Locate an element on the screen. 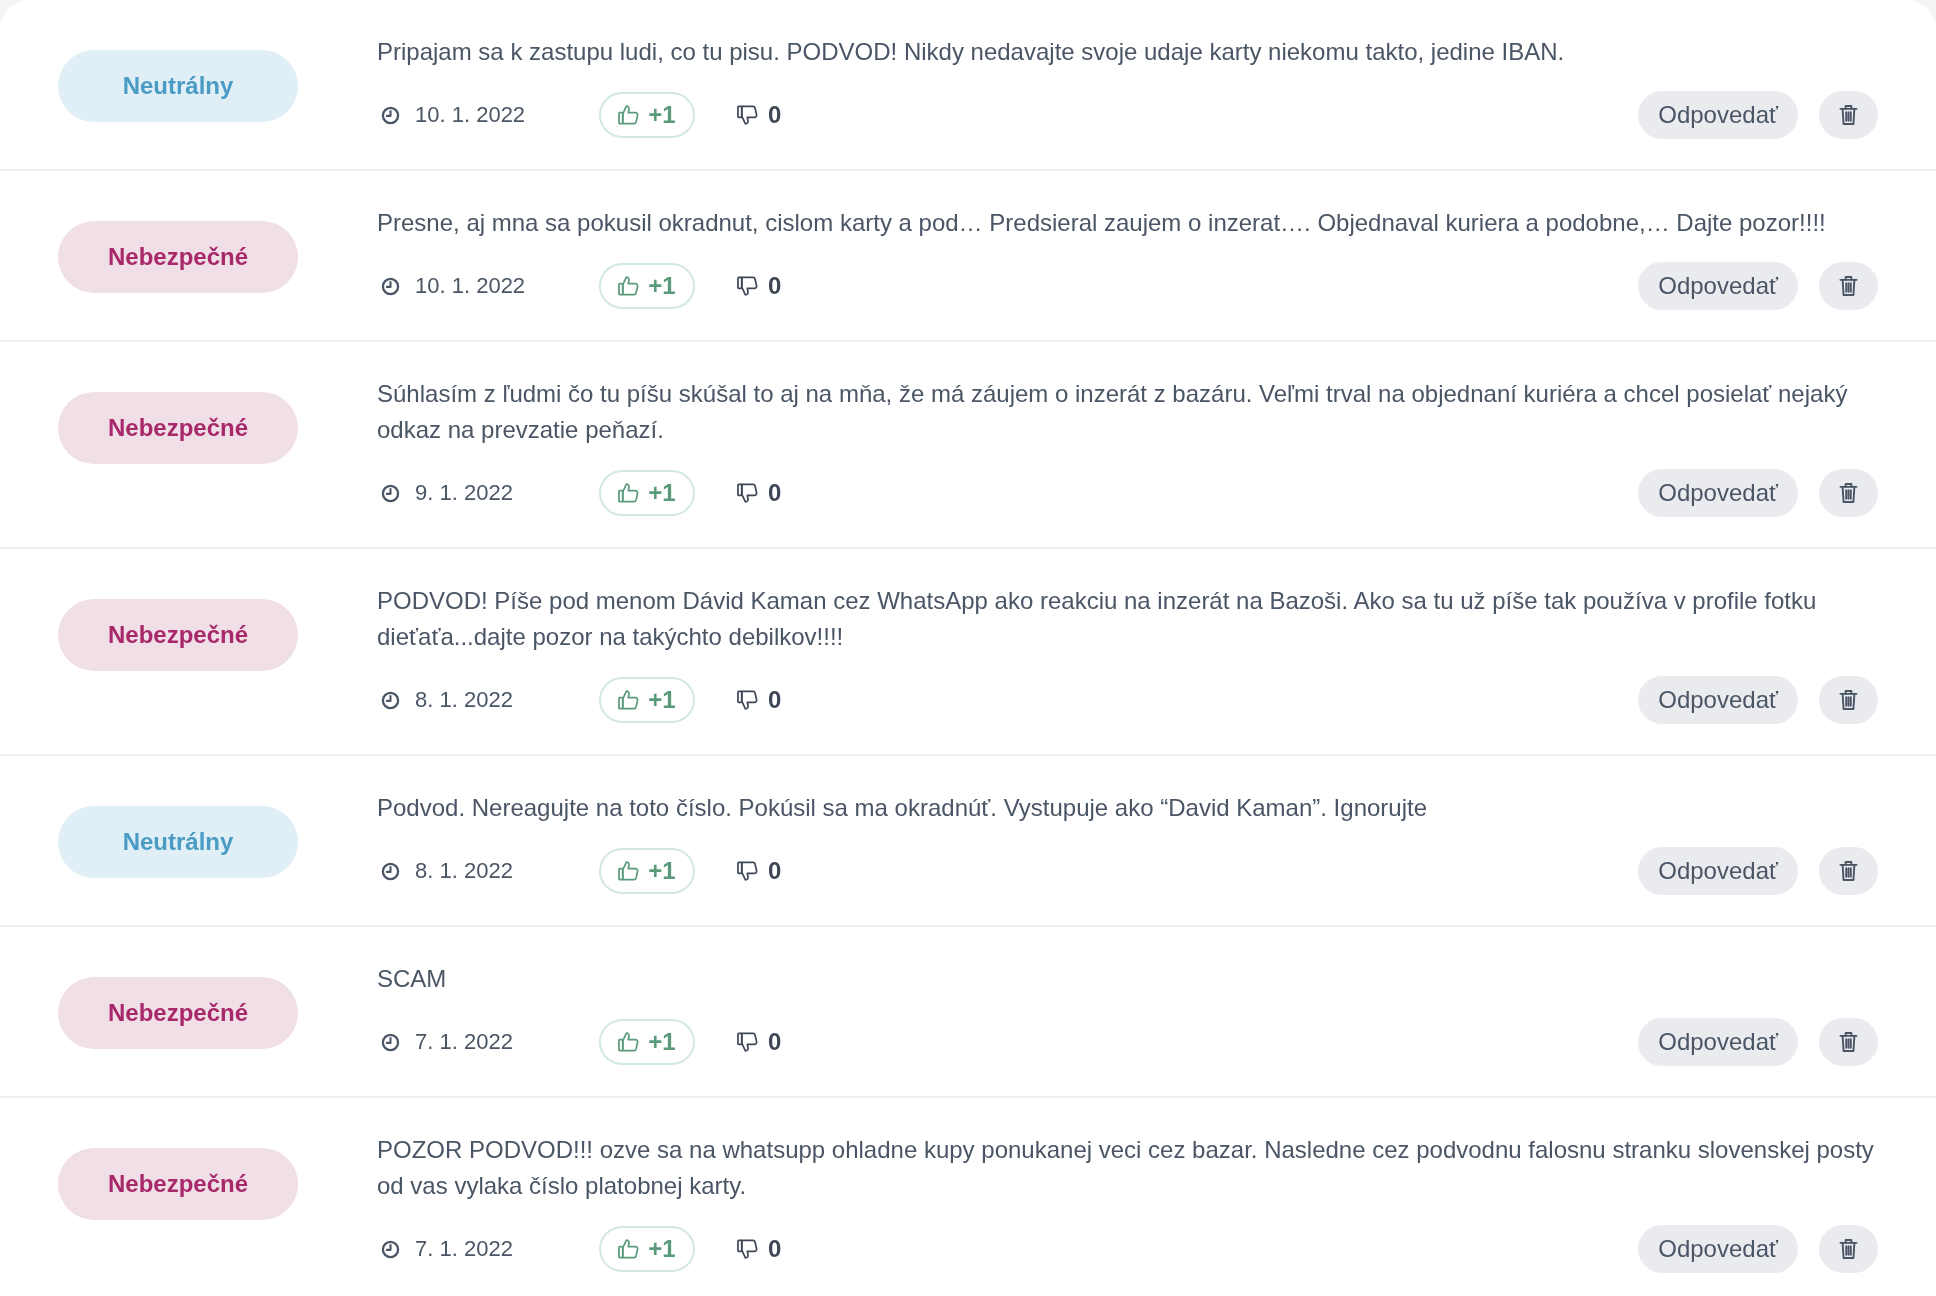 The width and height of the screenshot is (1936, 1296). comment-text: Presne, aj mna sa pokusil okradnut, cislom karty a pod… Predsieral zaujem o inzerat…. Objednaval kuriera a podobne,… Dajte pozor!!!! is located at coordinates (1102, 223).